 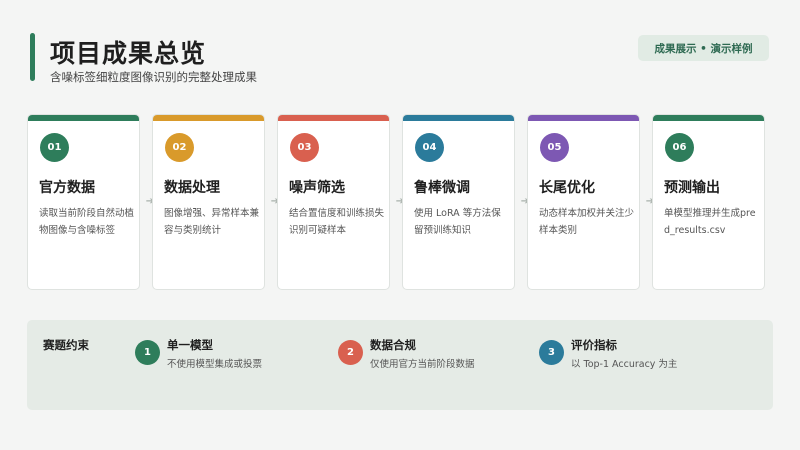 I want to click on step-card-01: 01 官方数据读取当前阶段自然动植物图像与含噪标签, so click(x=83, y=202).